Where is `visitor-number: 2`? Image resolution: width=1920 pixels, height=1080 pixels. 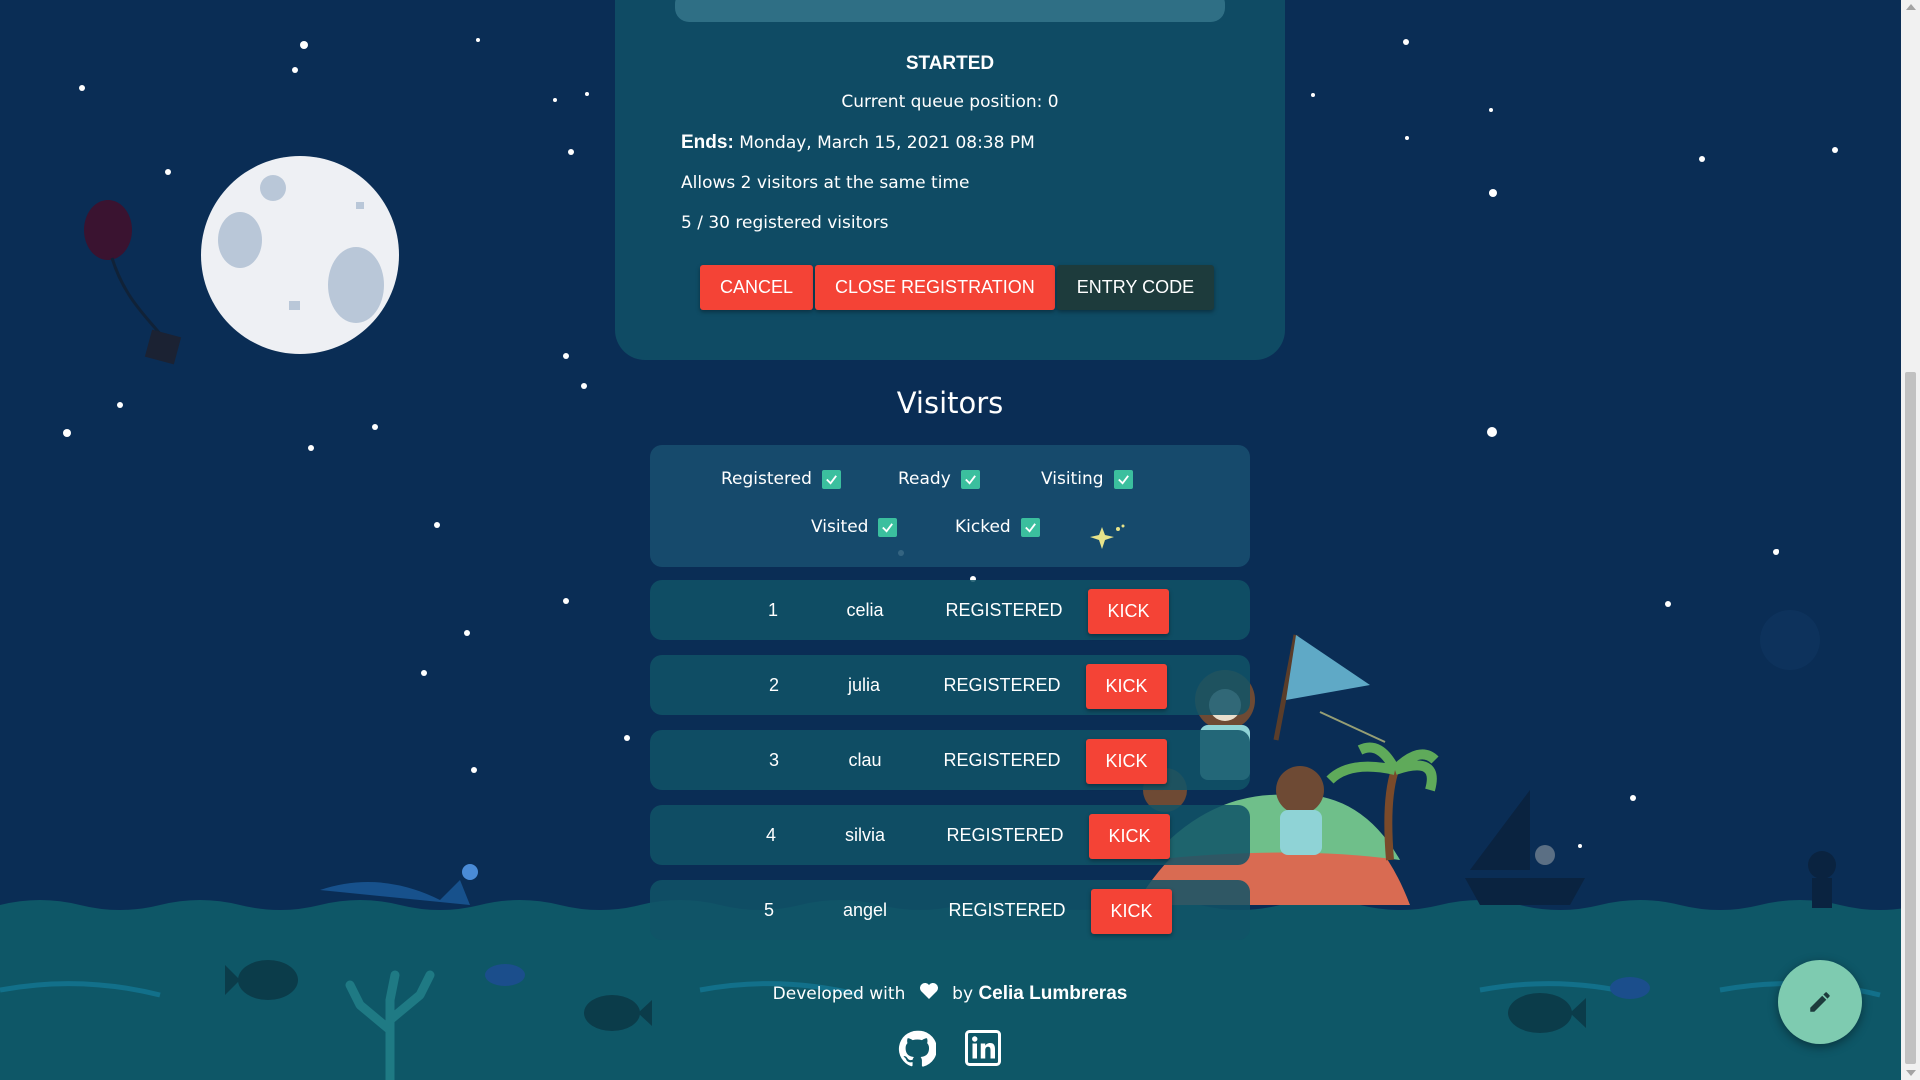
visitor-number: 2 is located at coordinates (773, 685).